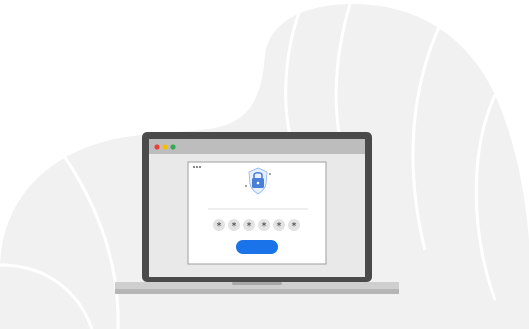  Describe the element at coordinates (197, 167) in the screenshot. I see `more-dots-icon` at that location.